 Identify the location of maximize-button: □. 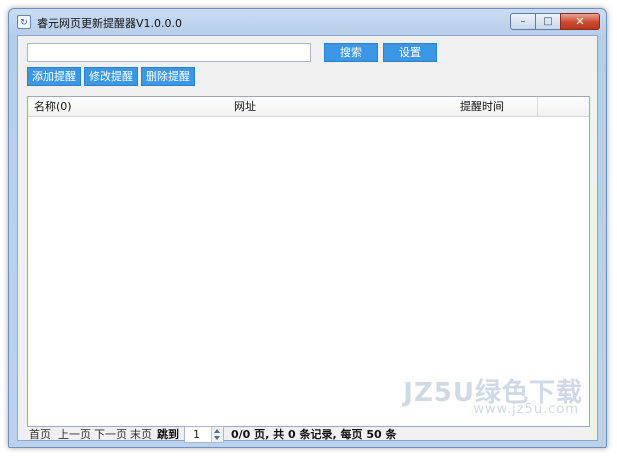
(548, 21).